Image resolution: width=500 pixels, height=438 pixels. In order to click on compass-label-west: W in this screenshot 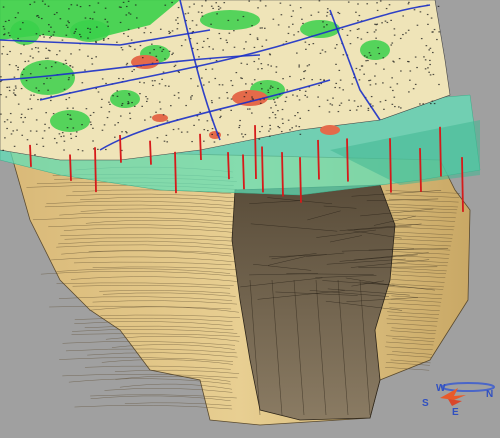, I will do `click(441, 388)`.